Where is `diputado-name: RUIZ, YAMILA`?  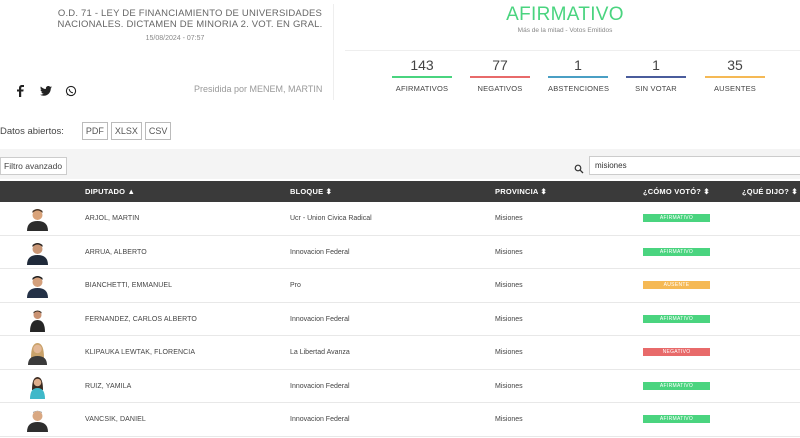
diputado-name: RUIZ, YAMILA is located at coordinates (108, 386).